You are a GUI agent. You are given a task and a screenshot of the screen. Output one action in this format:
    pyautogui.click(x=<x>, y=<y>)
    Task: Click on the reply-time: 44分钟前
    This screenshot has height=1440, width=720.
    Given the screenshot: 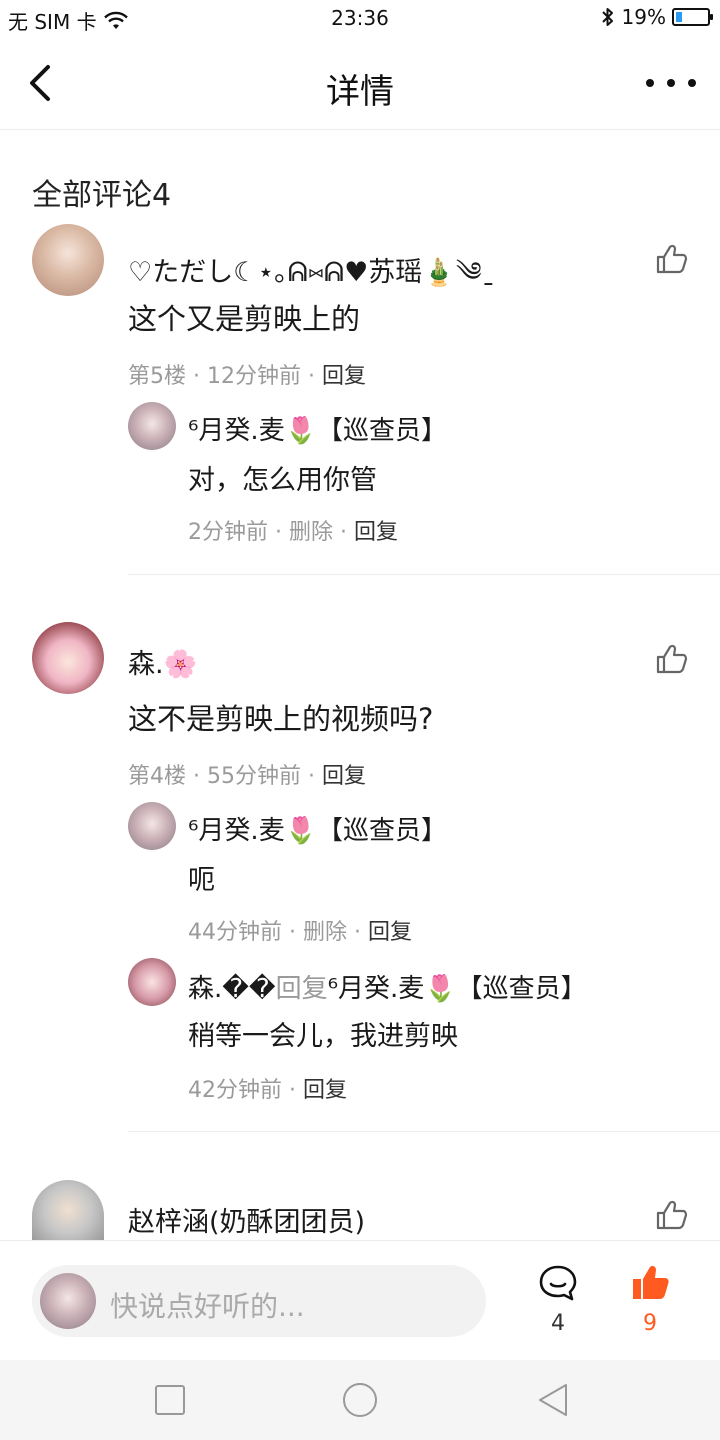 What is the action you would take?
    pyautogui.click(x=235, y=932)
    